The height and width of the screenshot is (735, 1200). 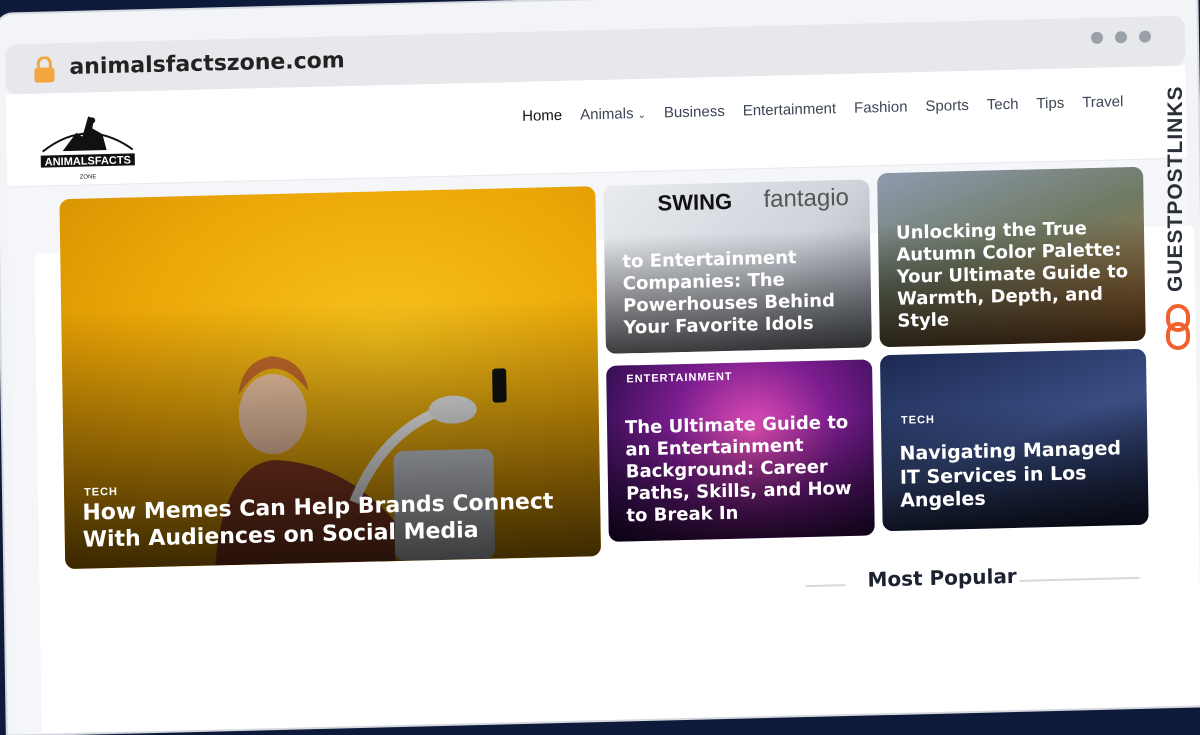 What do you see at coordinates (942, 577) in the screenshot?
I see `section-title-most-popular: Most Popular` at bounding box center [942, 577].